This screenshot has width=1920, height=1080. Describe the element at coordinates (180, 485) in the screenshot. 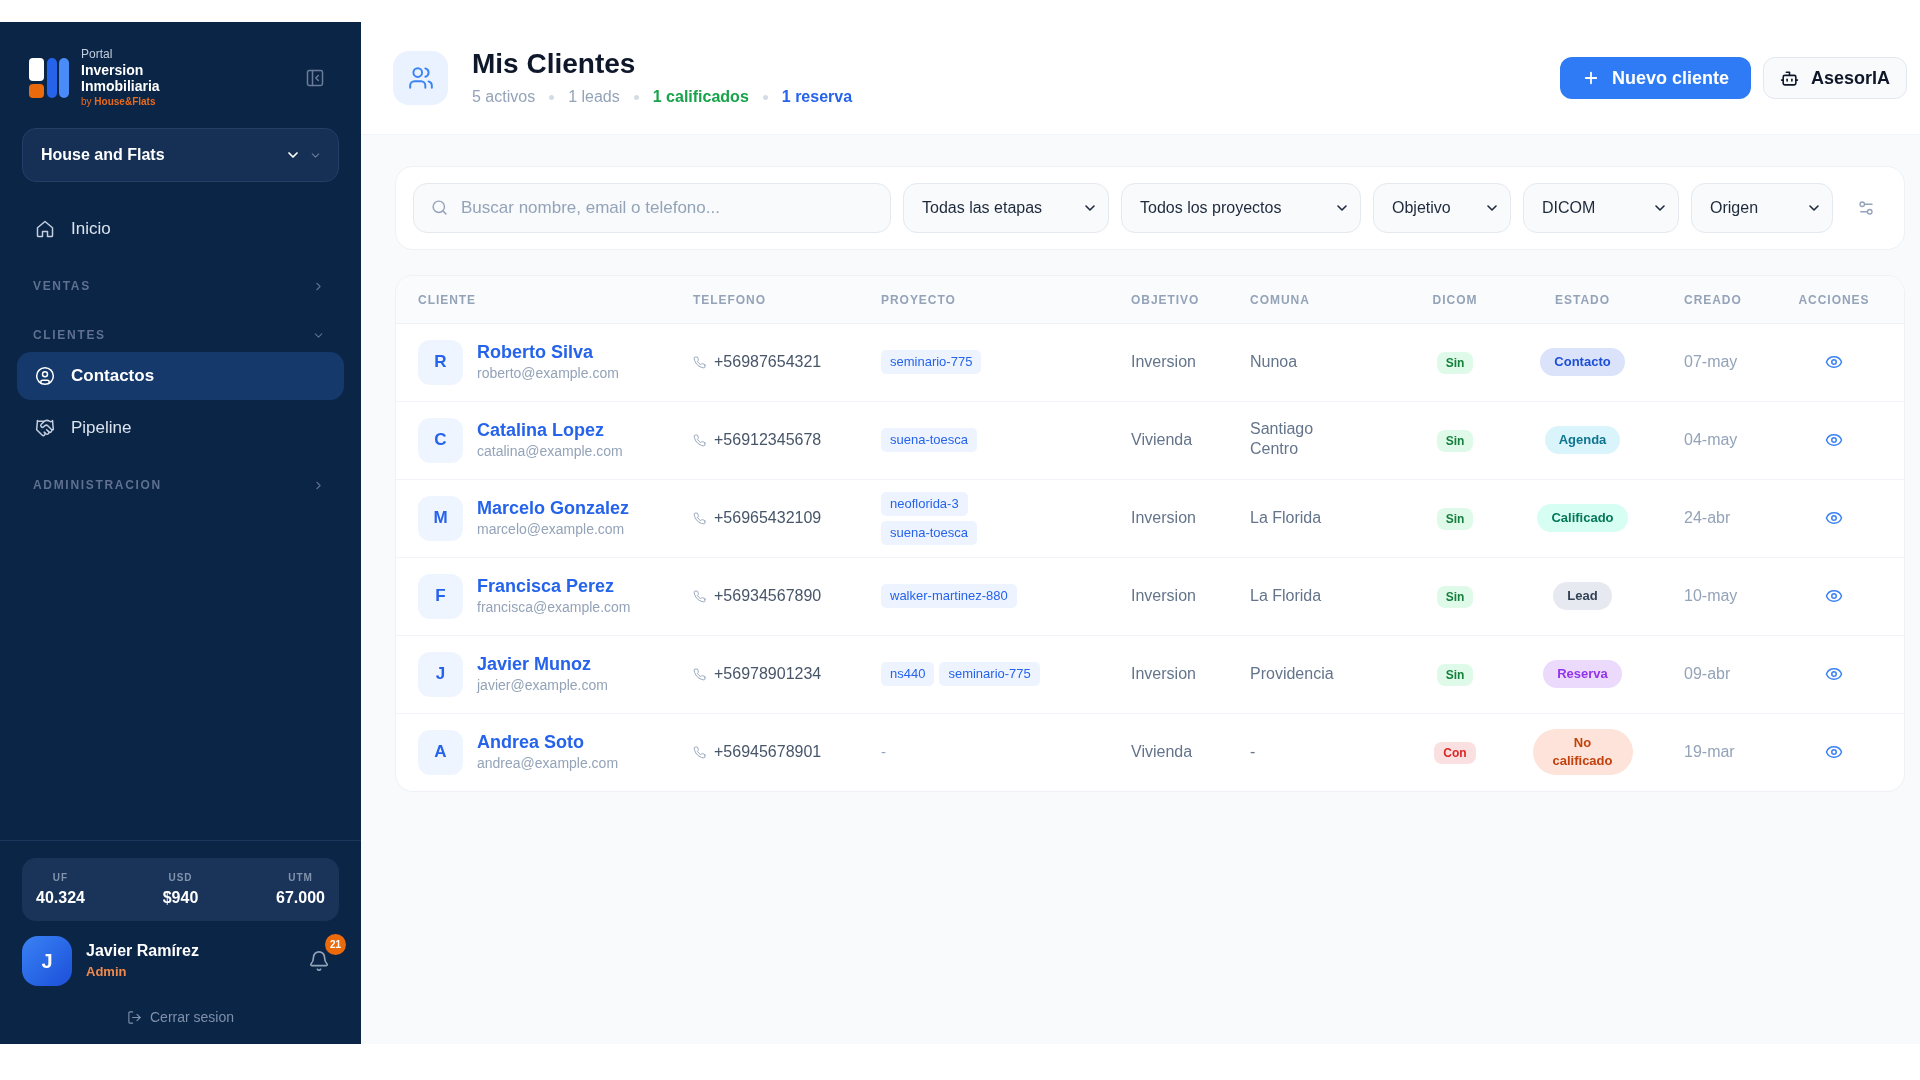

I see `section-header: ADMINISTRACION` at that location.